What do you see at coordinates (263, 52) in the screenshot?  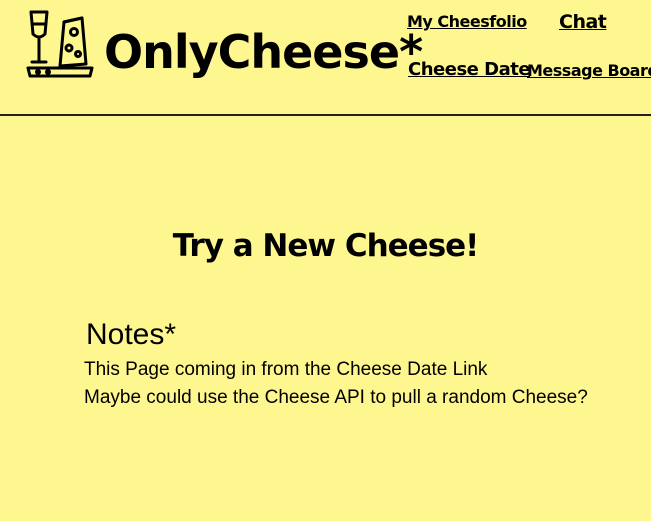 I see `brand-title: OnlyCheese*` at bounding box center [263, 52].